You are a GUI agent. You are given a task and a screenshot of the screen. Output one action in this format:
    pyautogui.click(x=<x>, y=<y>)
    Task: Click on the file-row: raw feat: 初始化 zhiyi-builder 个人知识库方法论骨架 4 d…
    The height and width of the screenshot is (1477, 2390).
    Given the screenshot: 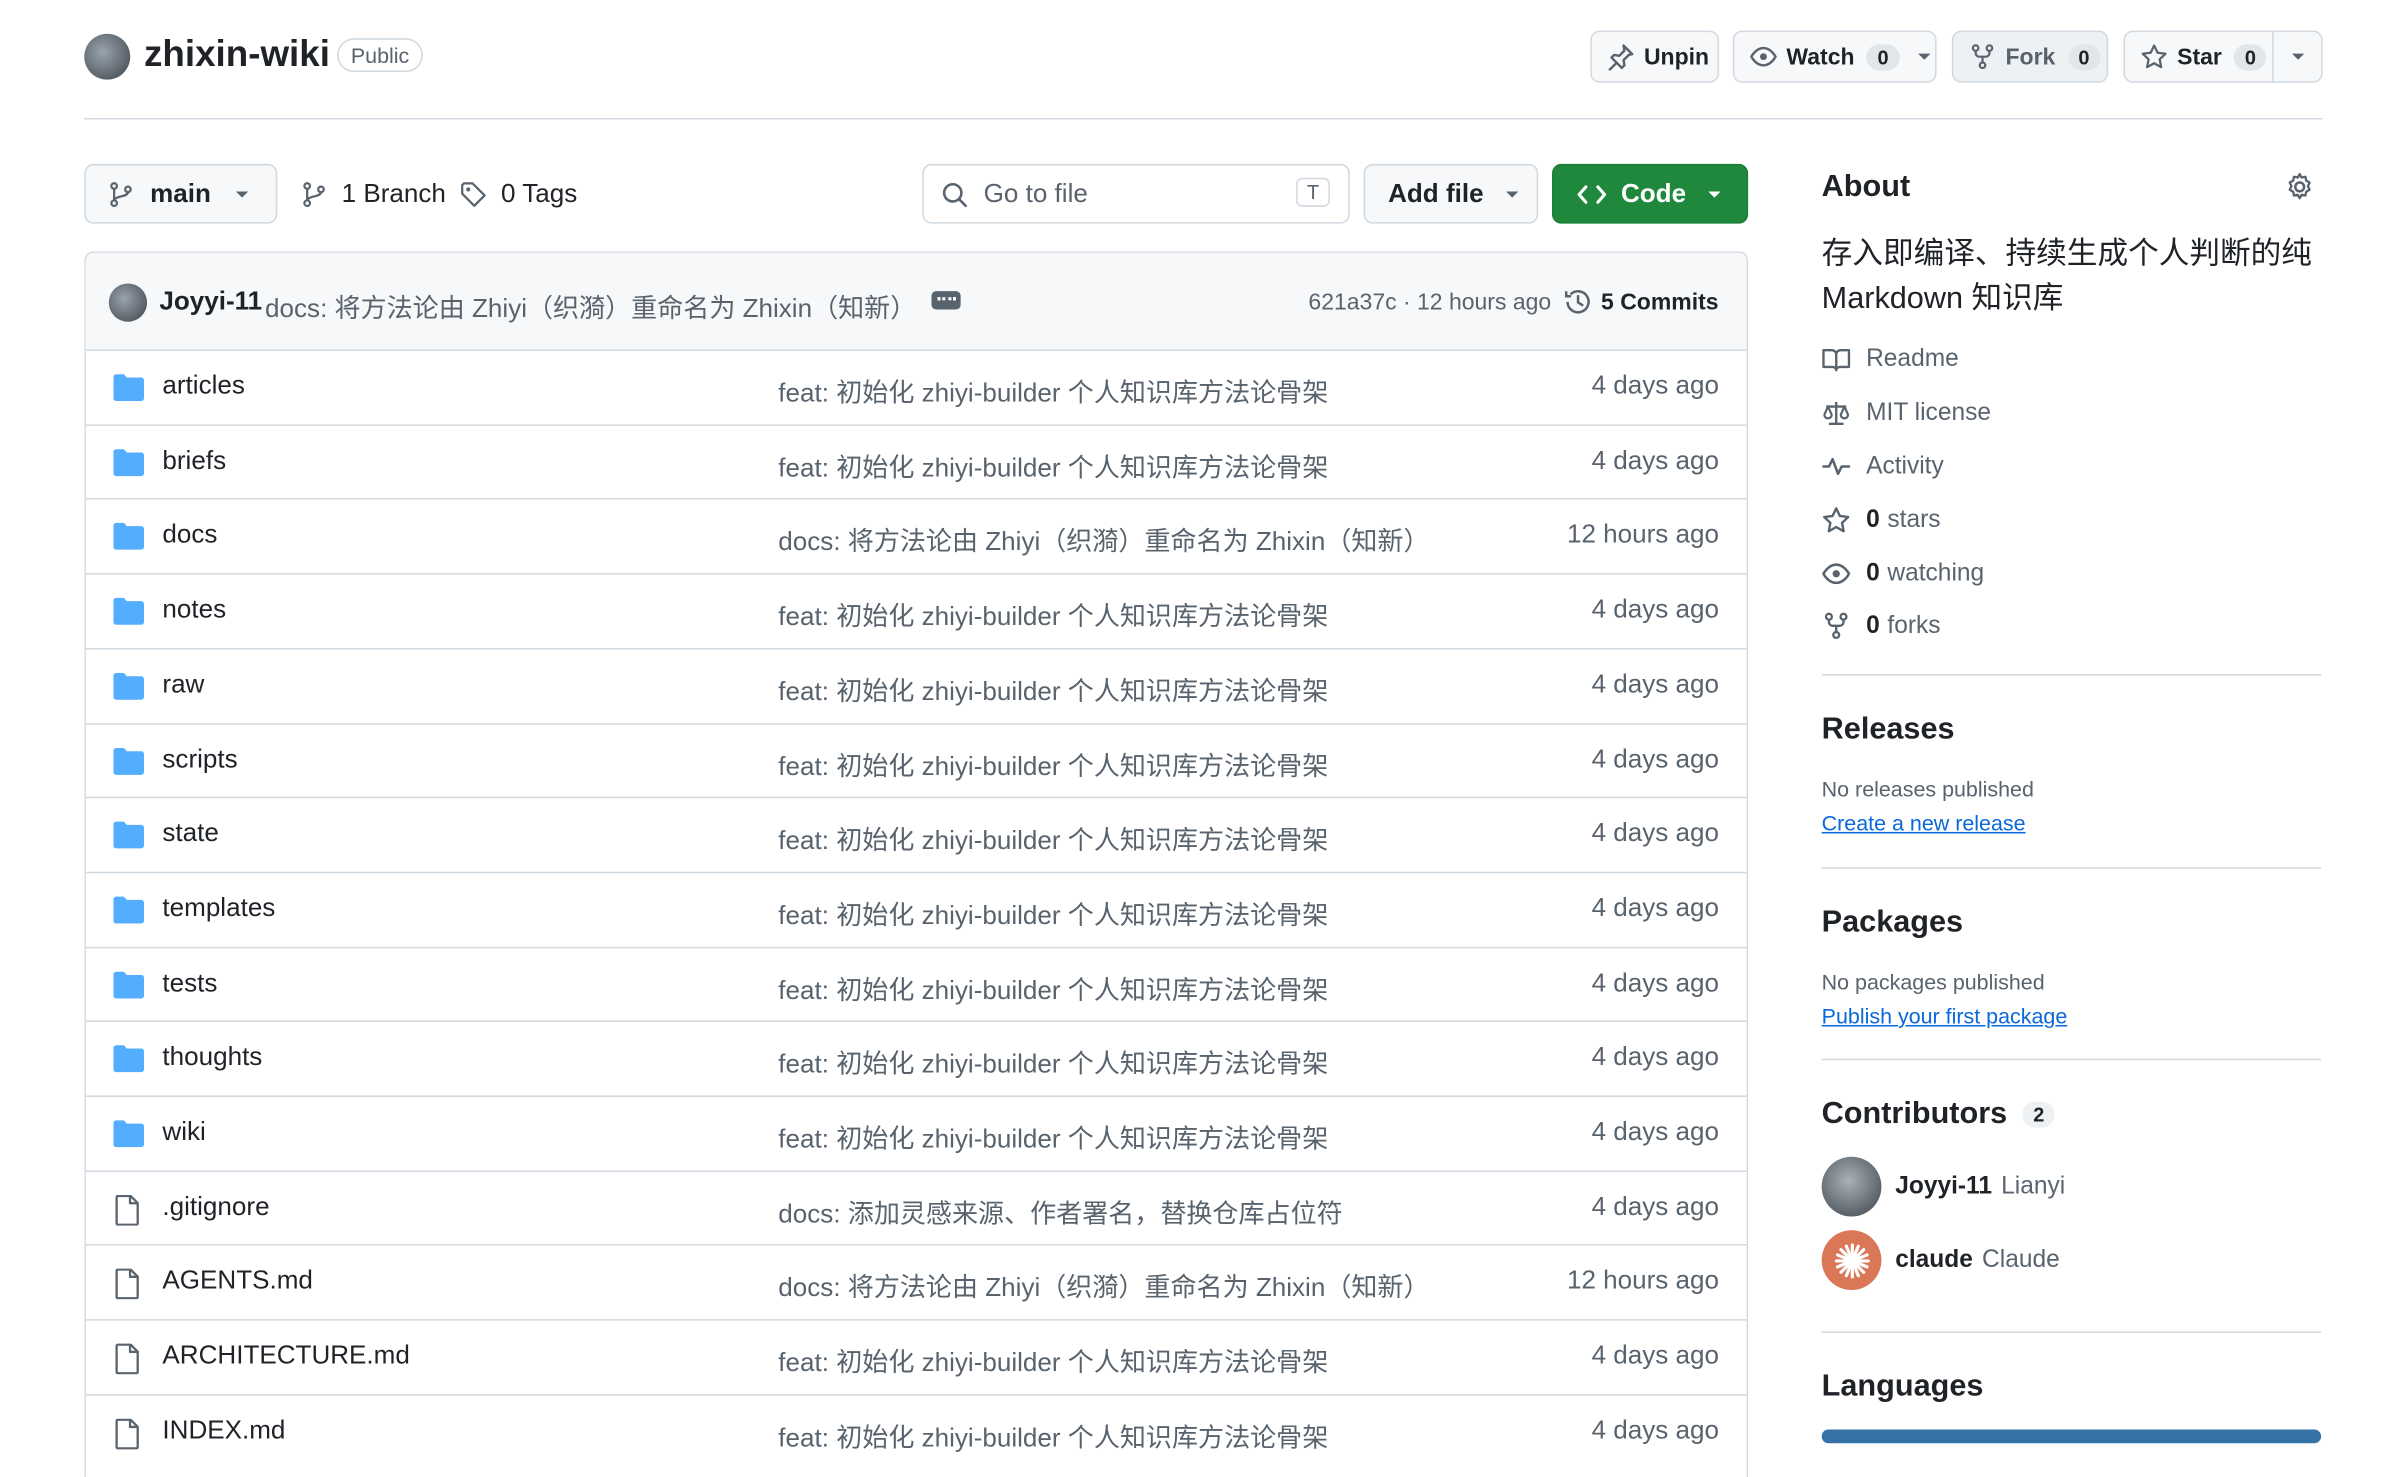 What is the action you would take?
    pyautogui.click(x=916, y=685)
    